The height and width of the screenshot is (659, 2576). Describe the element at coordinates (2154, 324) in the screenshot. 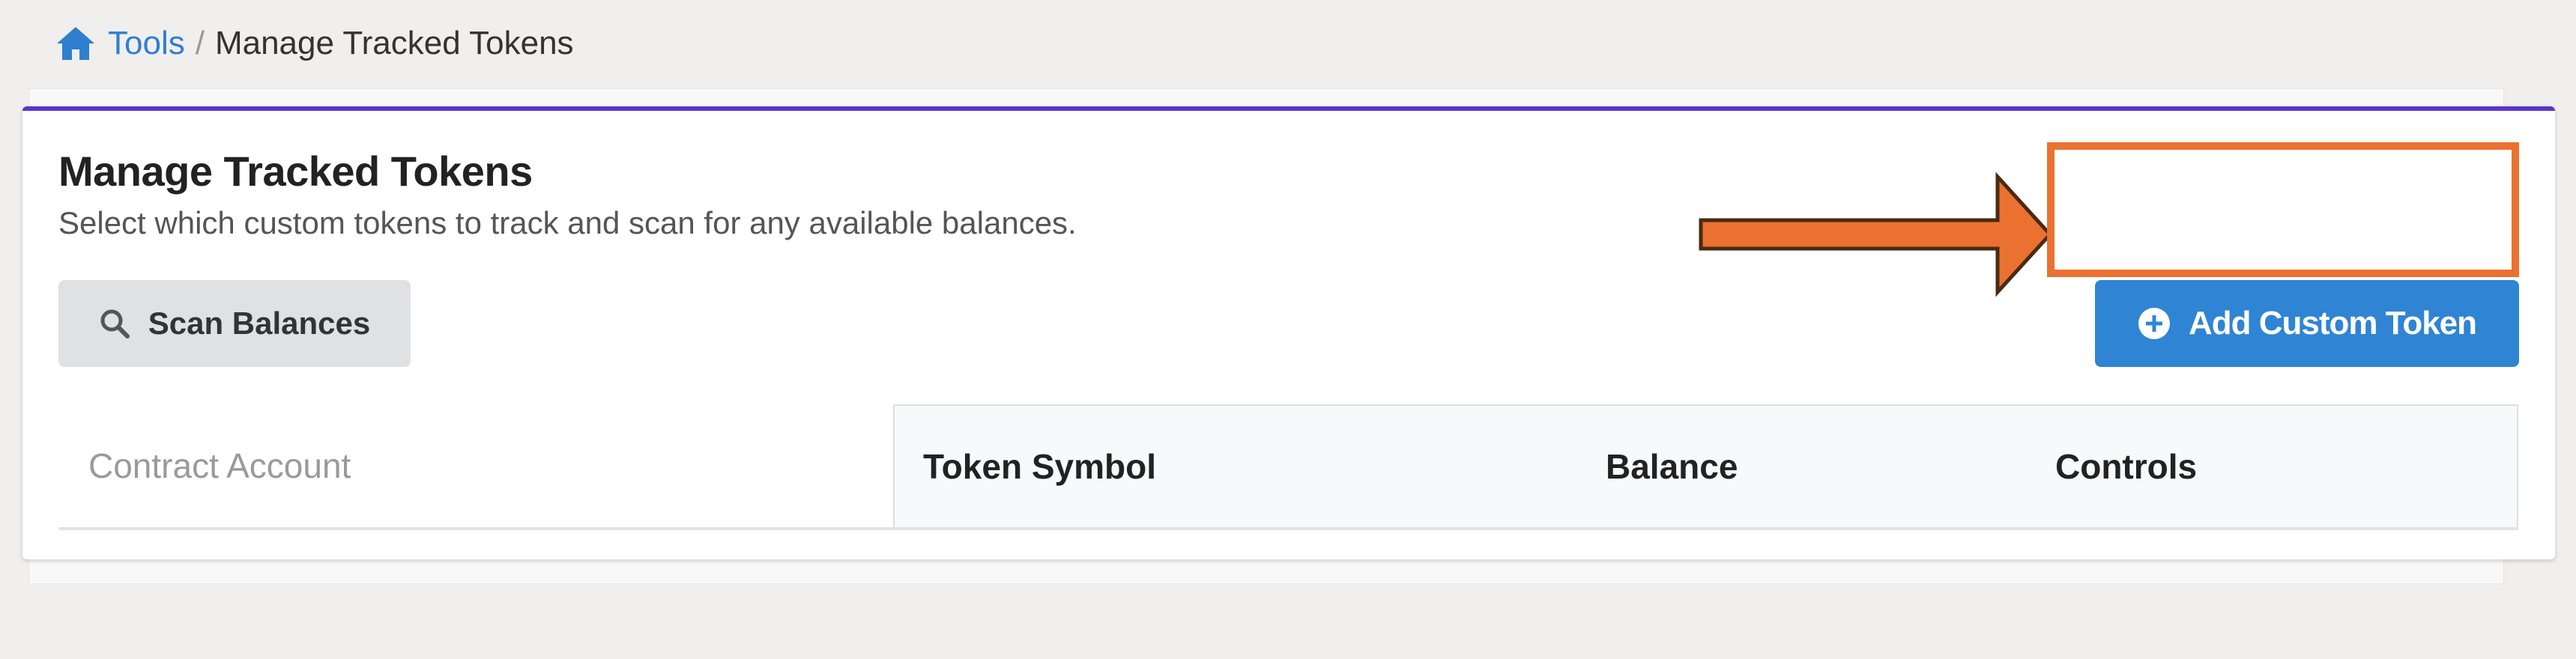

I see `plus-circle-icon` at that location.